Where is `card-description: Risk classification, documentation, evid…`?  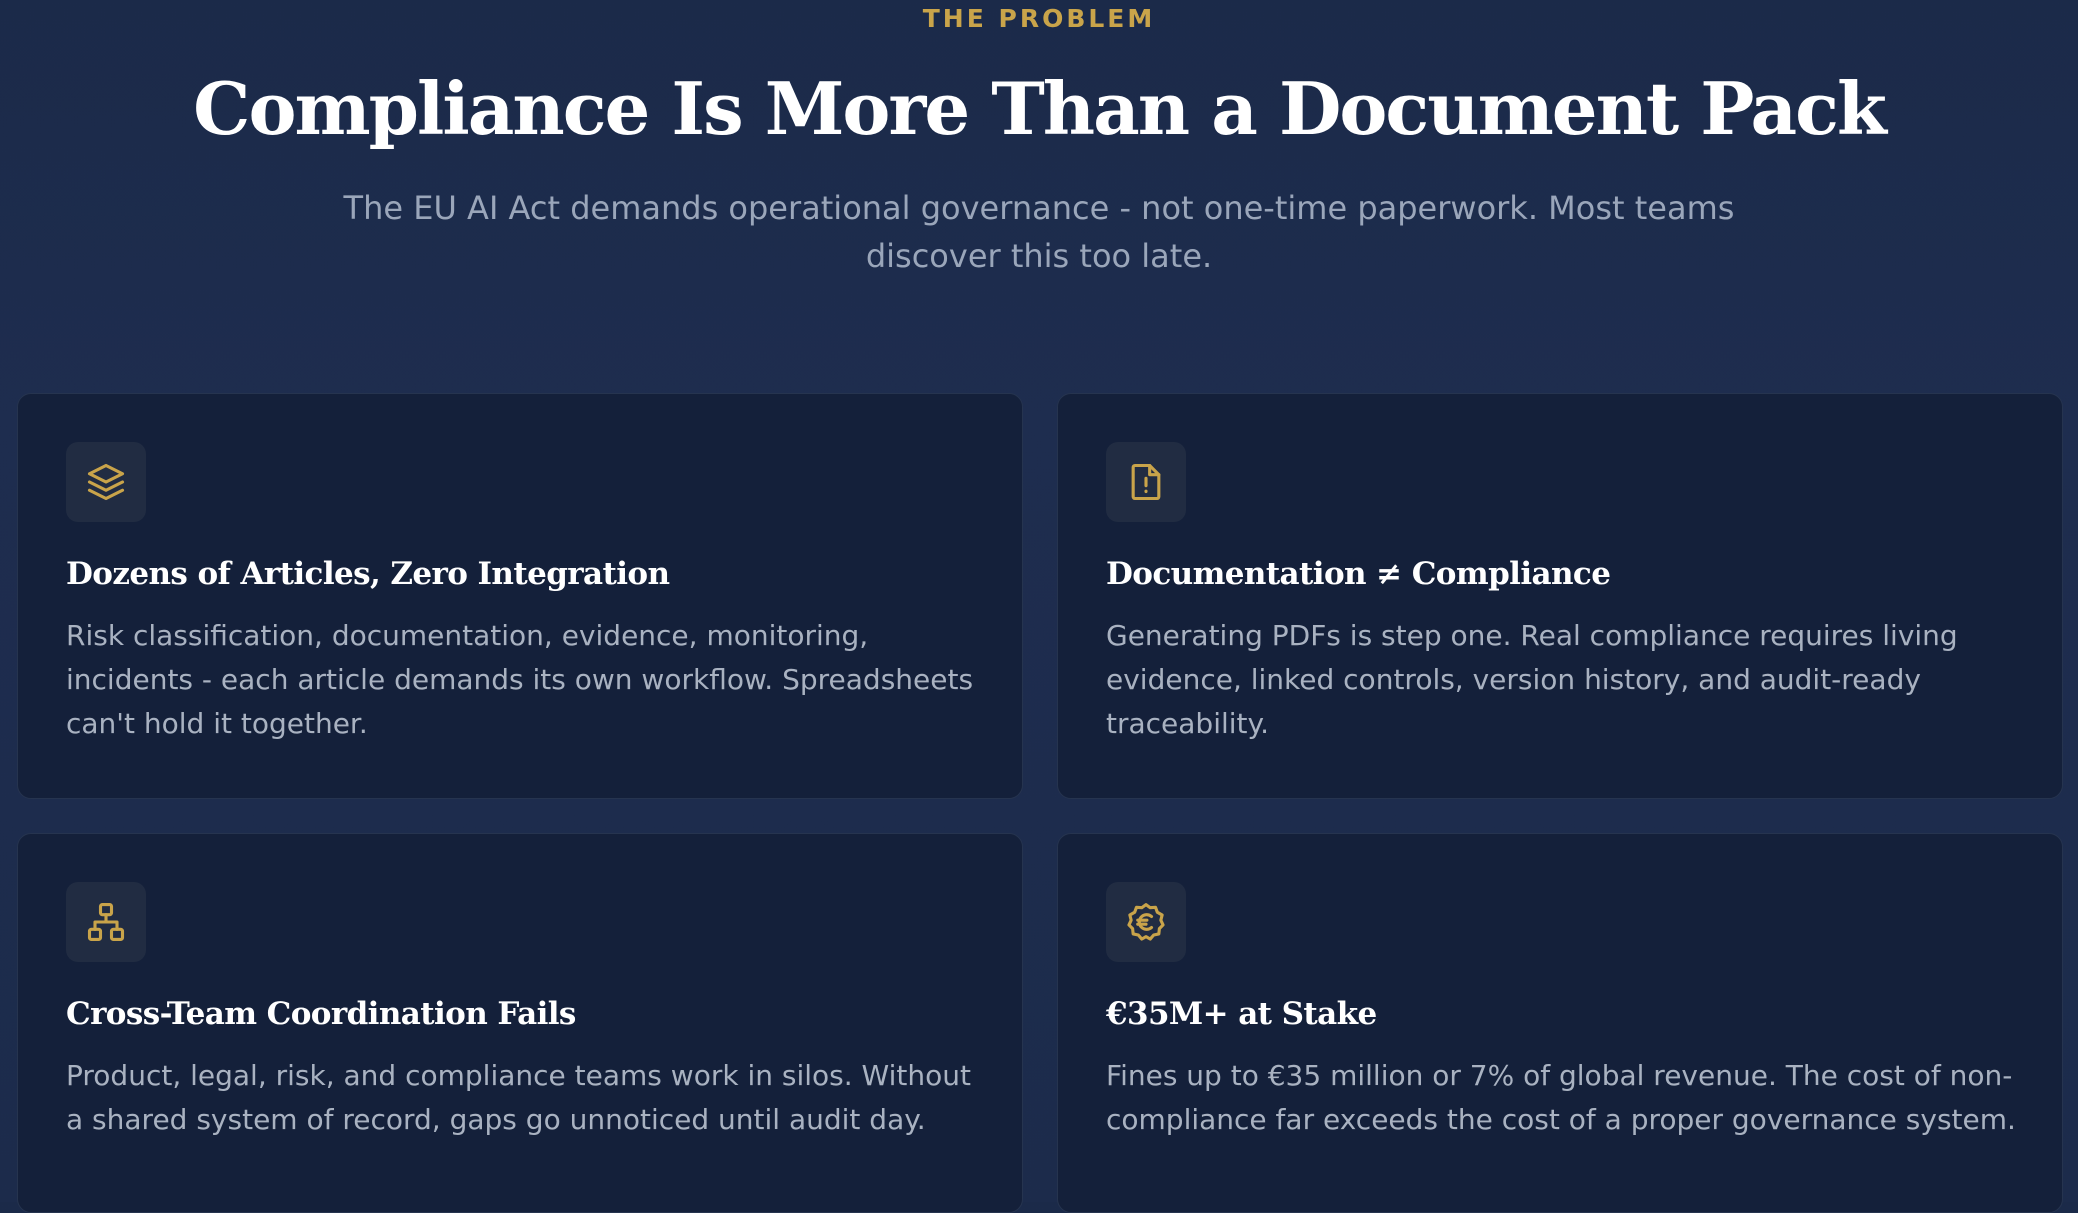 card-description: Risk classification, documentation, evid… is located at coordinates (520, 679).